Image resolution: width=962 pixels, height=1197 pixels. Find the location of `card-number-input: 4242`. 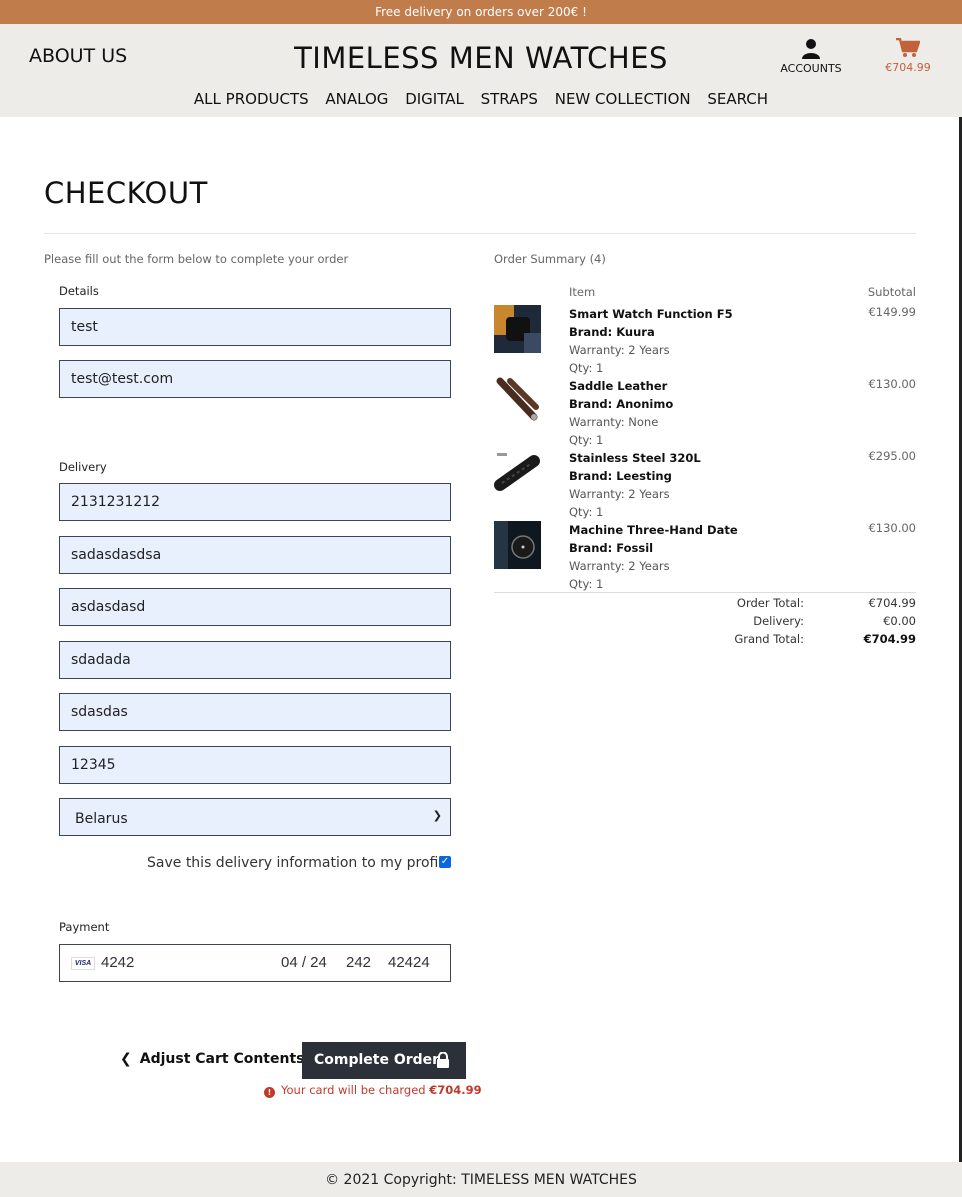

card-number-input: 4242 is located at coordinates (117, 962).